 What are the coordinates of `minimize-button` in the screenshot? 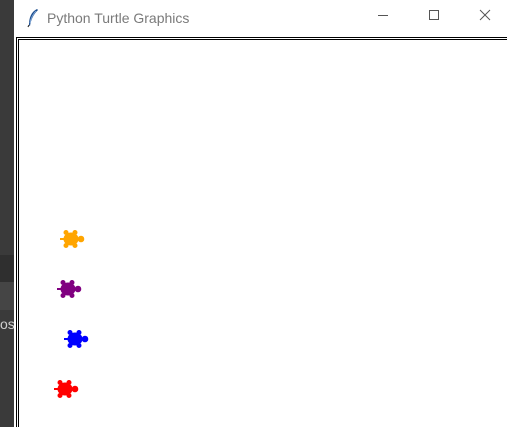 It's located at (383, 17).